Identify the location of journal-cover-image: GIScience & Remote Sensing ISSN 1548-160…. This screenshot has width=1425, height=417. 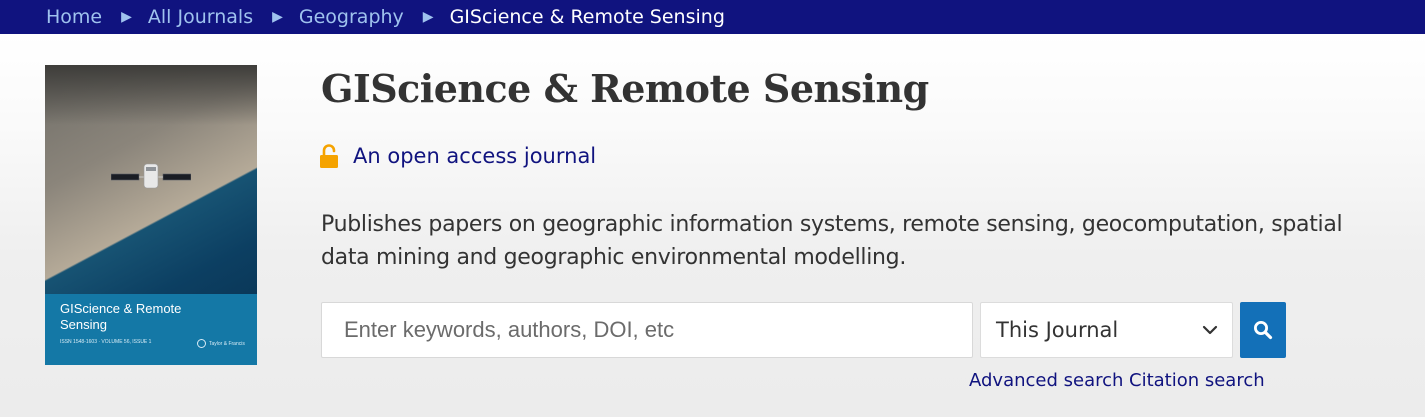
(151, 215).